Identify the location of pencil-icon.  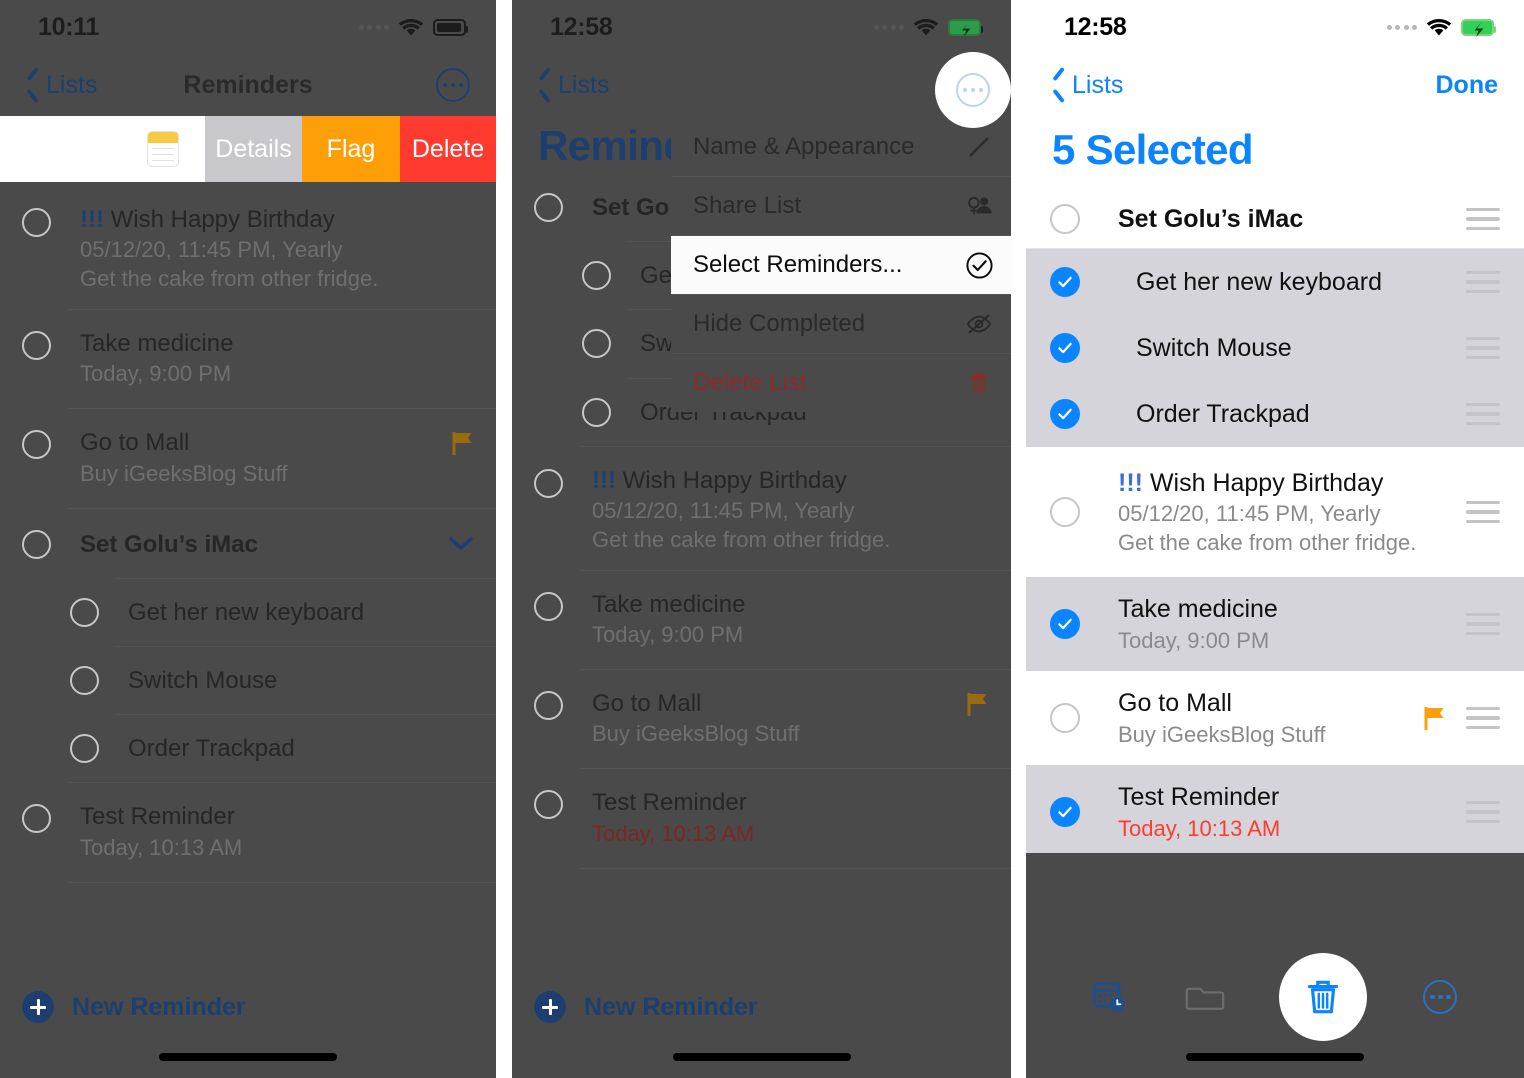
(979, 147).